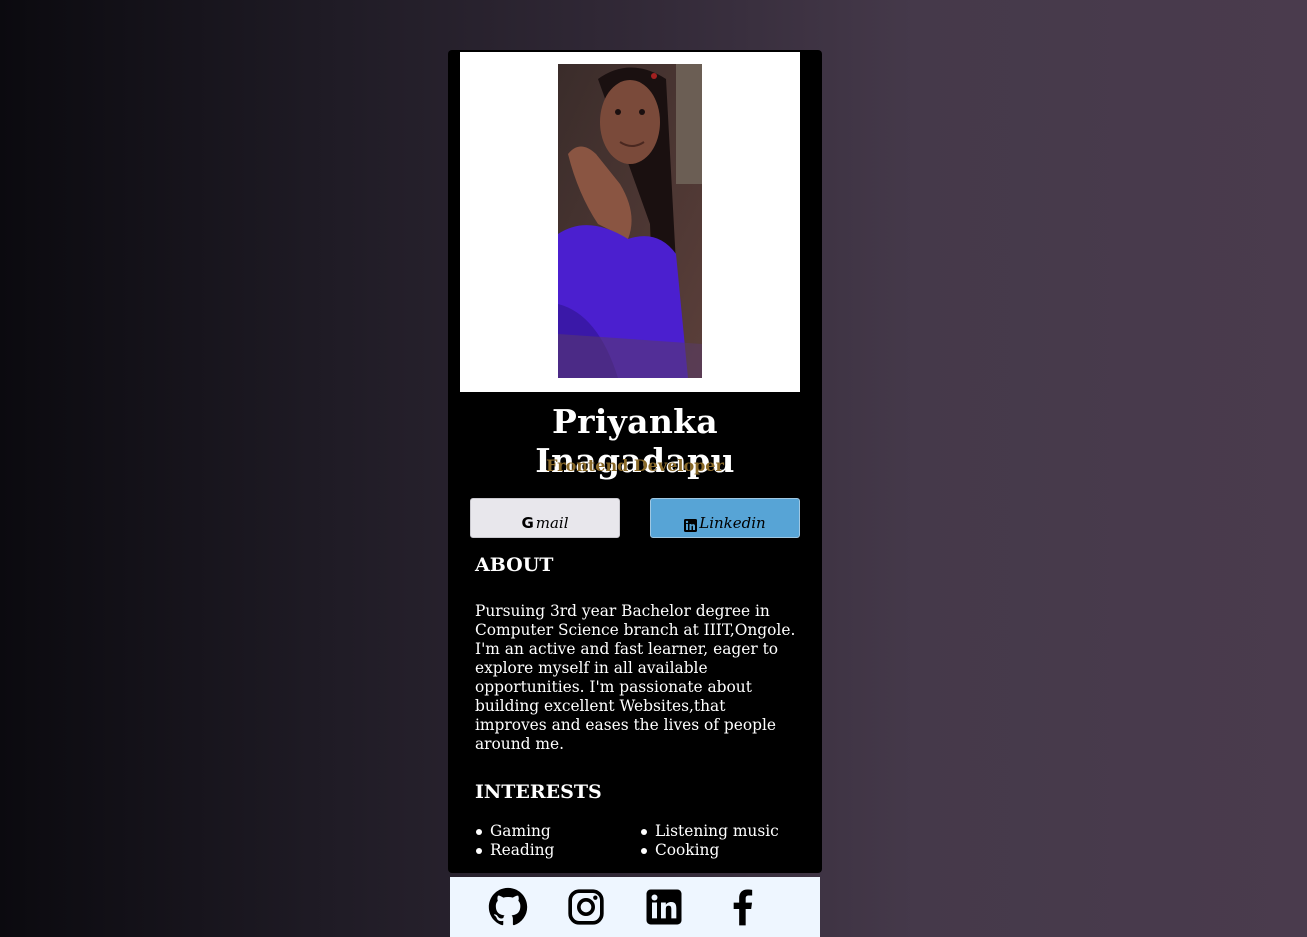  I want to click on google-icon: G, so click(527, 523).